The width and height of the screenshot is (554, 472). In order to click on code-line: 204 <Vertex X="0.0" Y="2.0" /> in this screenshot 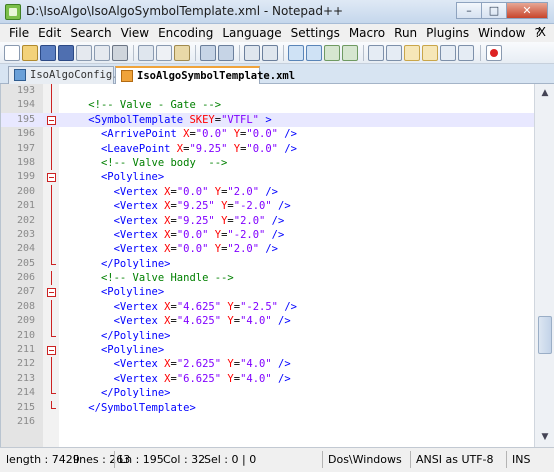, I will do `click(267, 249)`.